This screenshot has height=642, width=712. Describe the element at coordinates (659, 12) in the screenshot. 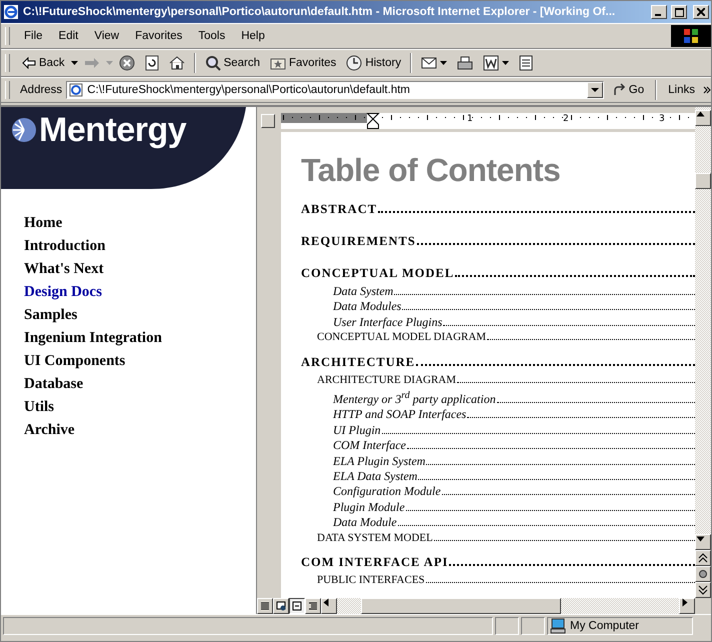

I see `minimize-button` at that location.